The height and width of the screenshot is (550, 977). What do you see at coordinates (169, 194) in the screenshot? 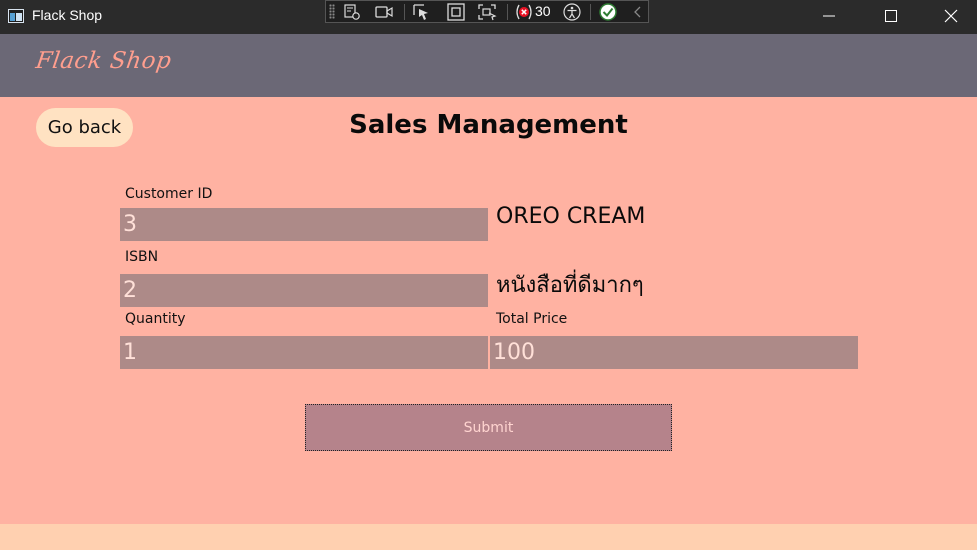
I see `customer-id-label: Customer ID` at bounding box center [169, 194].